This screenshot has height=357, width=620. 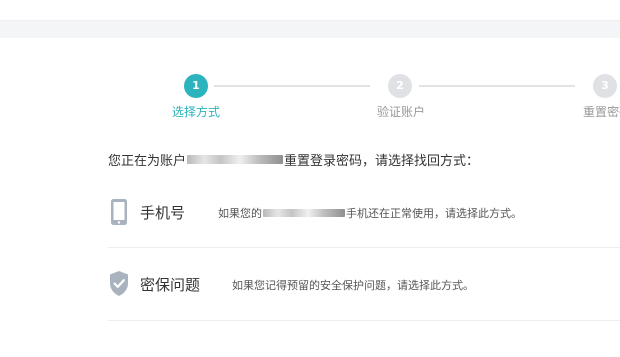 I want to click on option-security-title: 密保问题, so click(x=170, y=285).